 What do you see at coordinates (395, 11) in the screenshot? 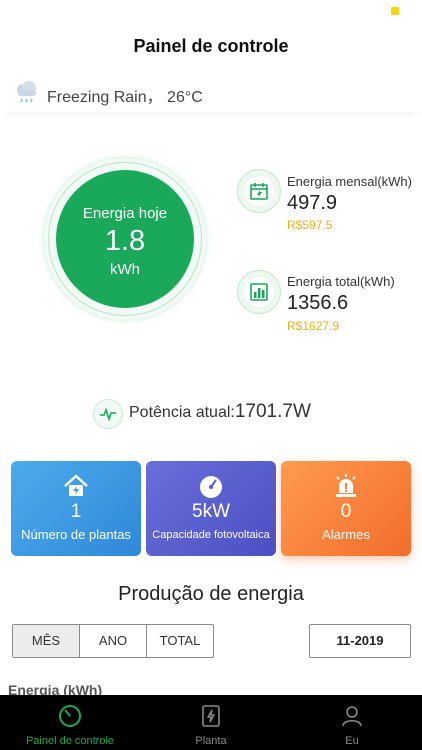
I see `status-indicator` at bounding box center [395, 11].